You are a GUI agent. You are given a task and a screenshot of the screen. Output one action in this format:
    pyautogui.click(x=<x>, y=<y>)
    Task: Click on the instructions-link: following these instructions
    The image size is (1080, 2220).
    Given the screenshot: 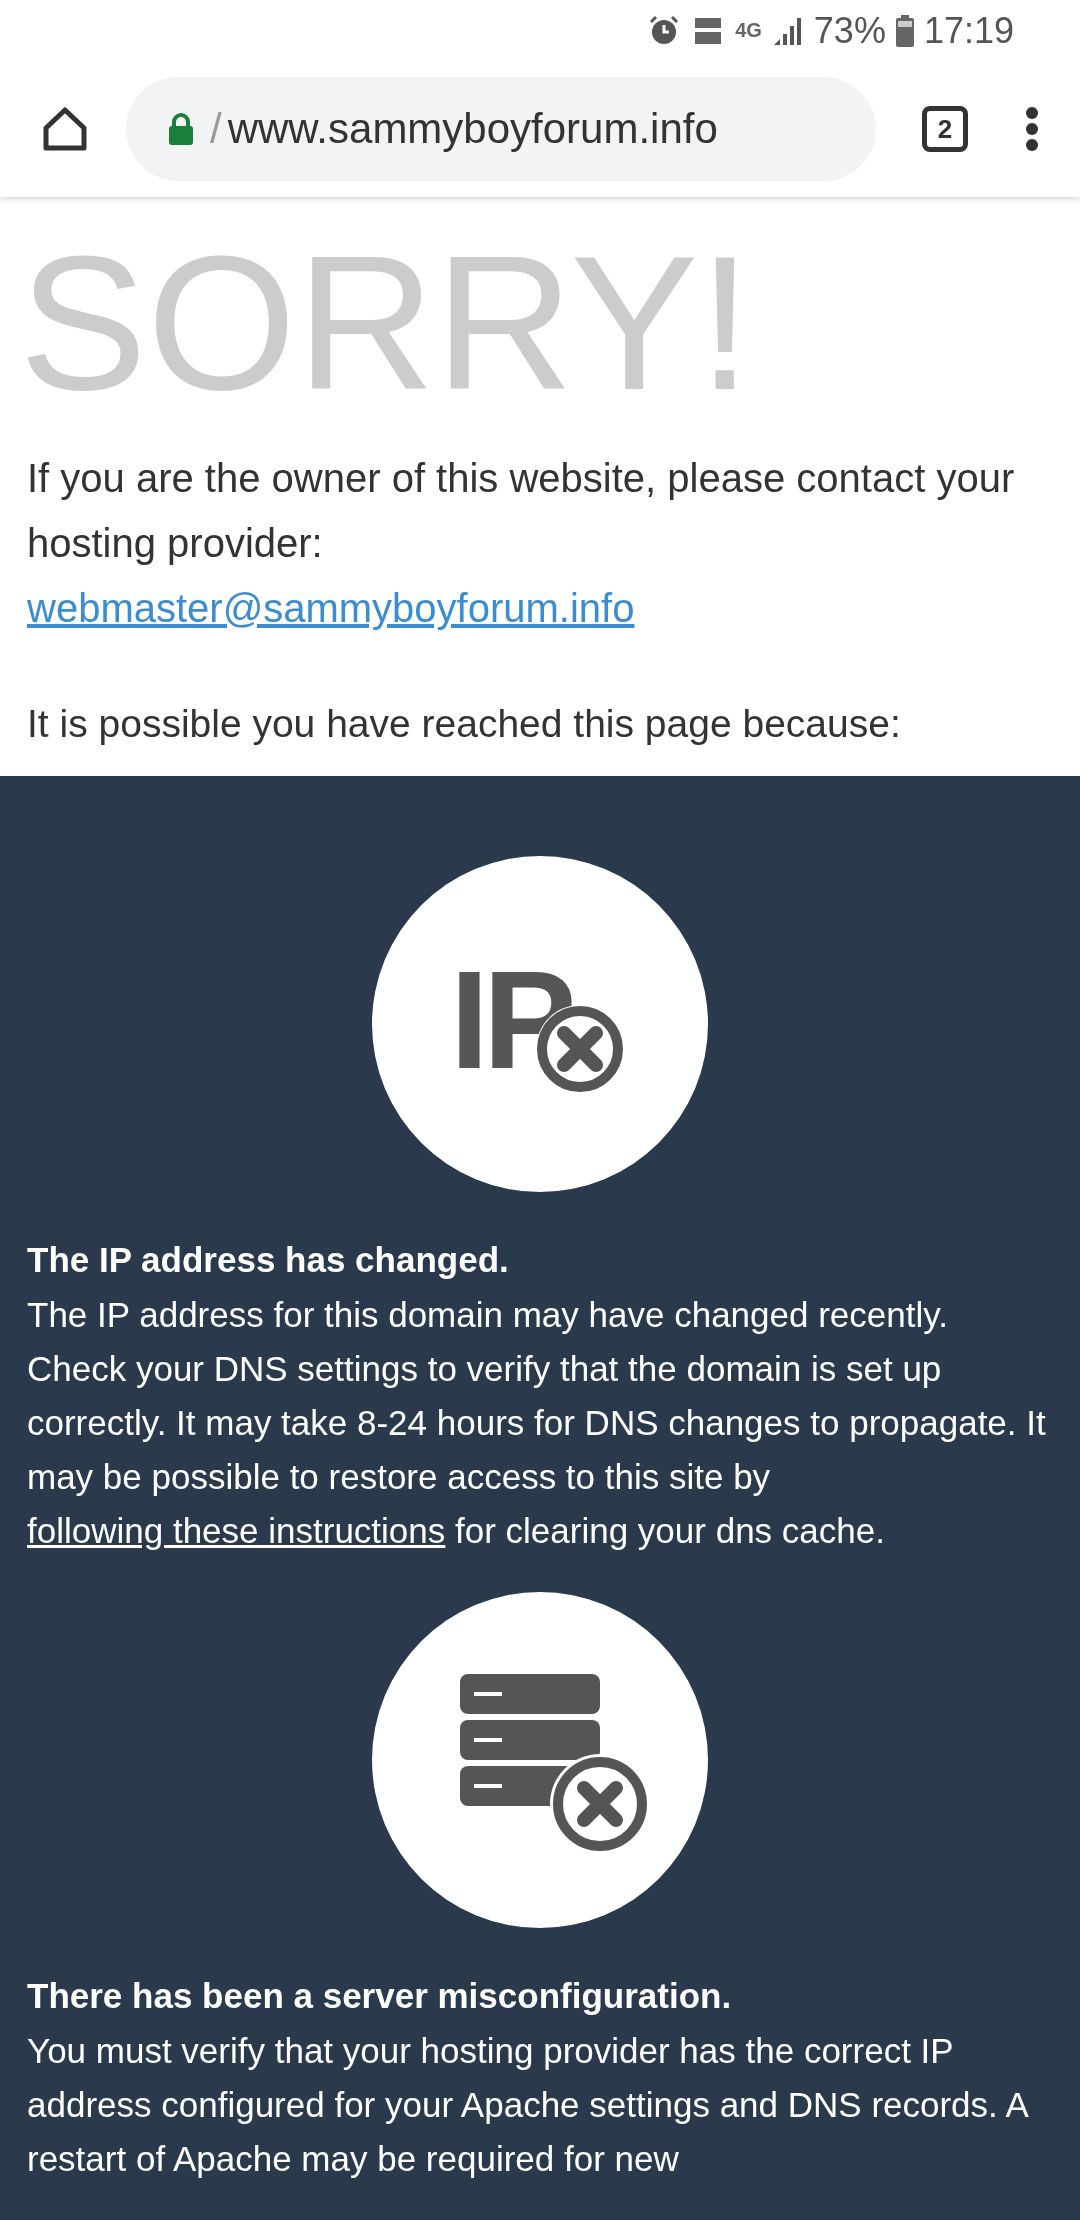 What is the action you would take?
    pyautogui.click(x=236, y=1530)
    